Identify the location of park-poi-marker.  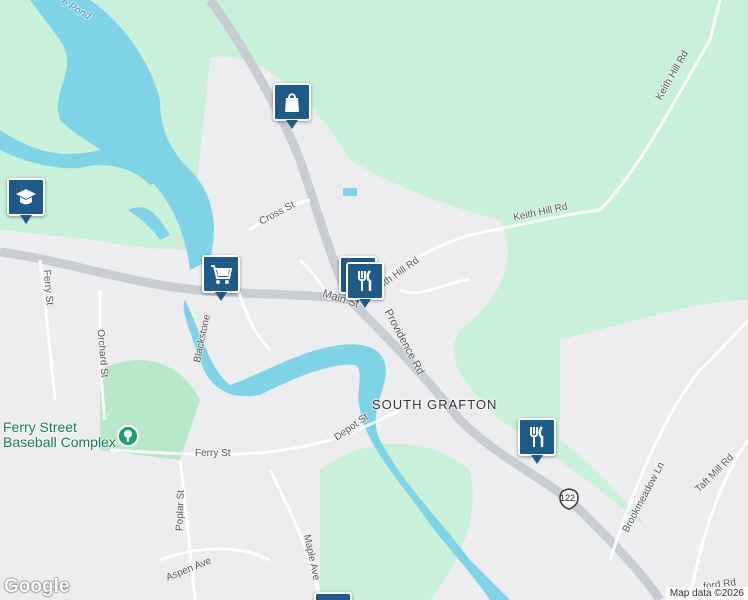
(128, 436).